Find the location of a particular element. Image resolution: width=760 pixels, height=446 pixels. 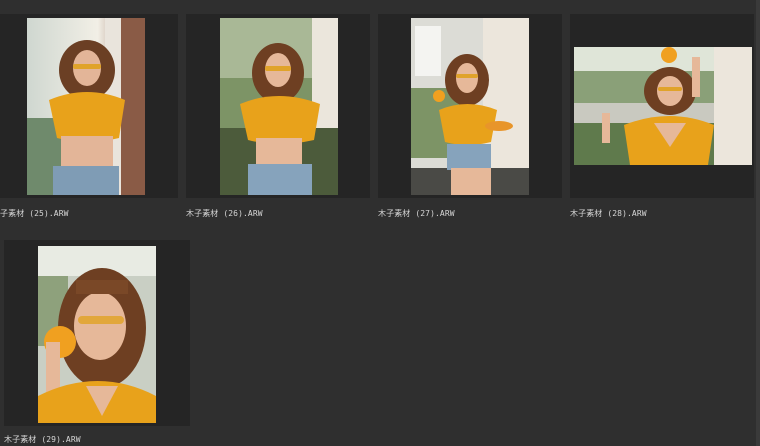

thumbnail-filename: 木子素材 (28).ARW is located at coordinates (608, 213).